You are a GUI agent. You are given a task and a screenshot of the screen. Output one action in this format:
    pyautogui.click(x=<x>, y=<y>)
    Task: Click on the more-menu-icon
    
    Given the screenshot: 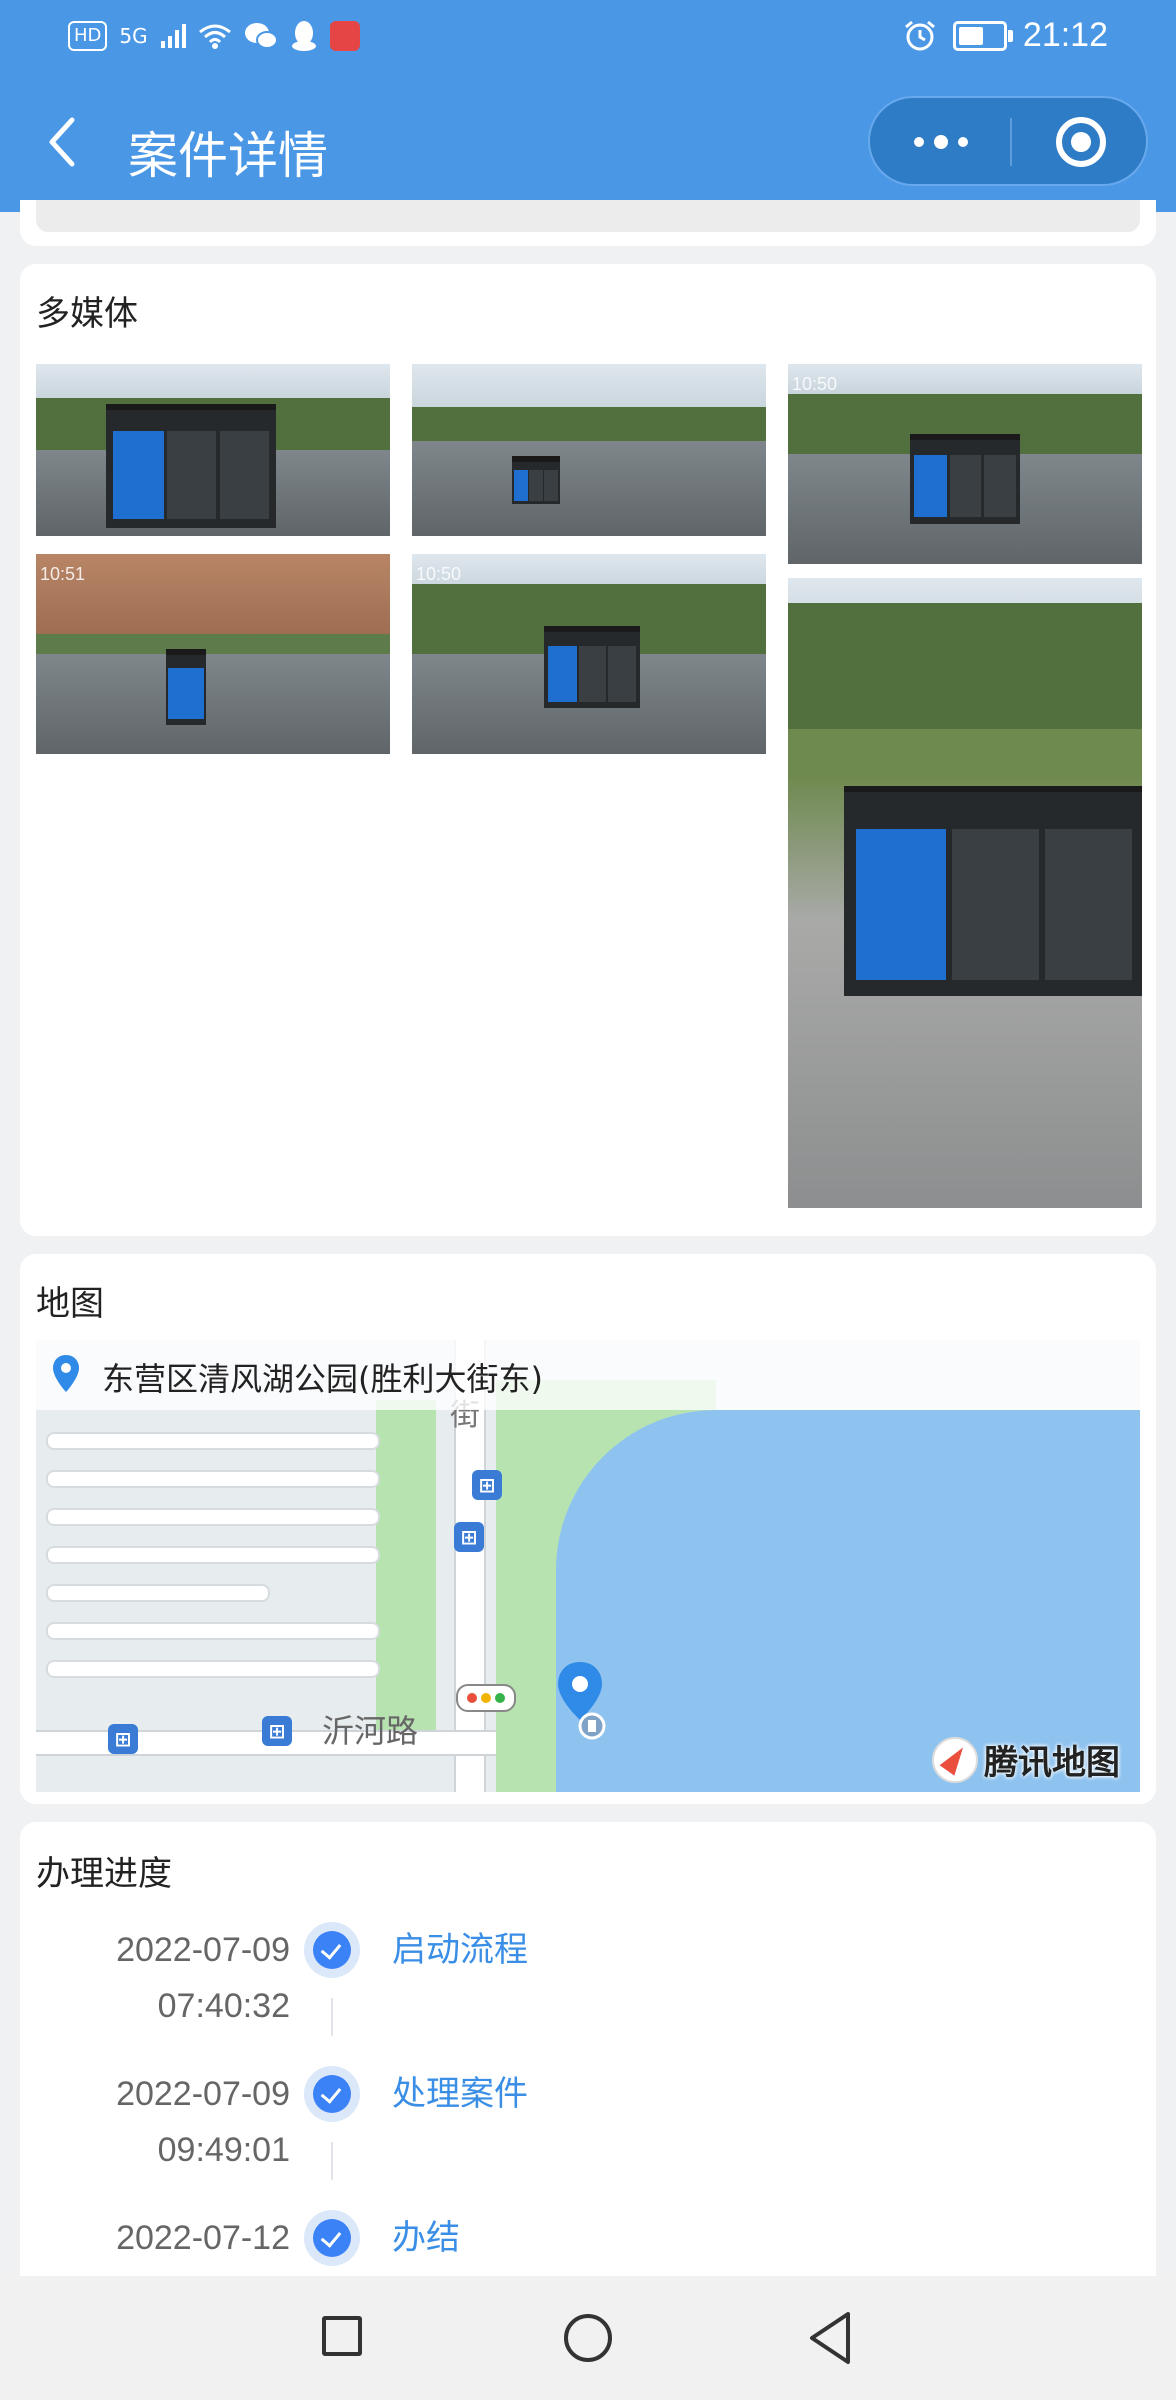 What is the action you would take?
    pyautogui.click(x=941, y=142)
    